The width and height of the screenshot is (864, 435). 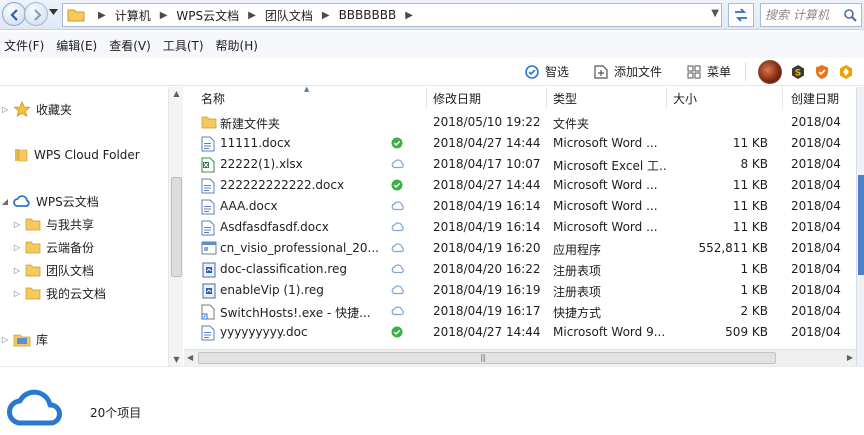 I want to click on address-dropdown-icon: ▼, so click(x=715, y=13).